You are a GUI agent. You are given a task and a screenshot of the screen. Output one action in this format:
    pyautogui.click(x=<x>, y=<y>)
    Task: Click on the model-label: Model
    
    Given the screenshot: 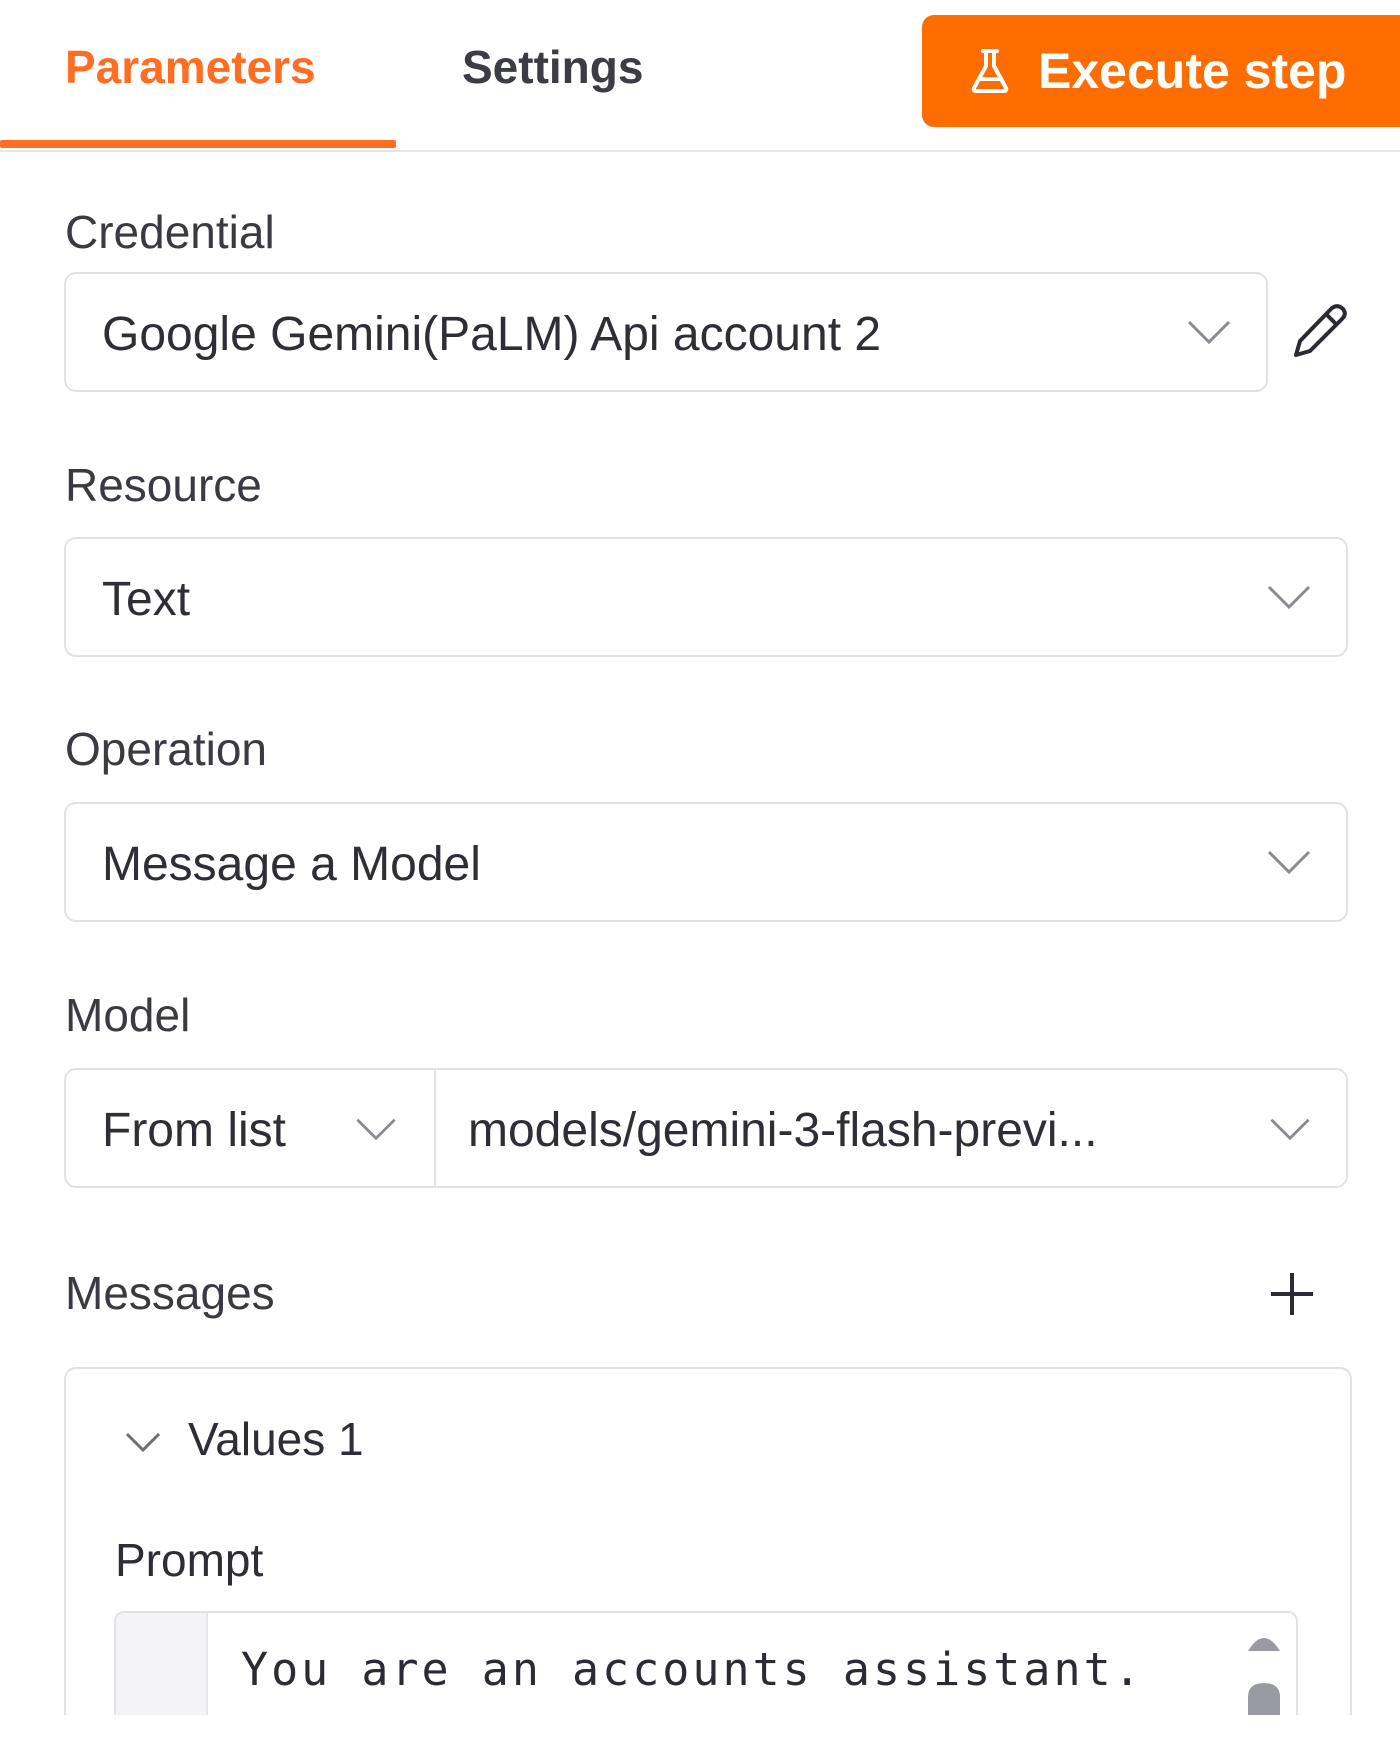 What is the action you would take?
    pyautogui.click(x=128, y=1015)
    